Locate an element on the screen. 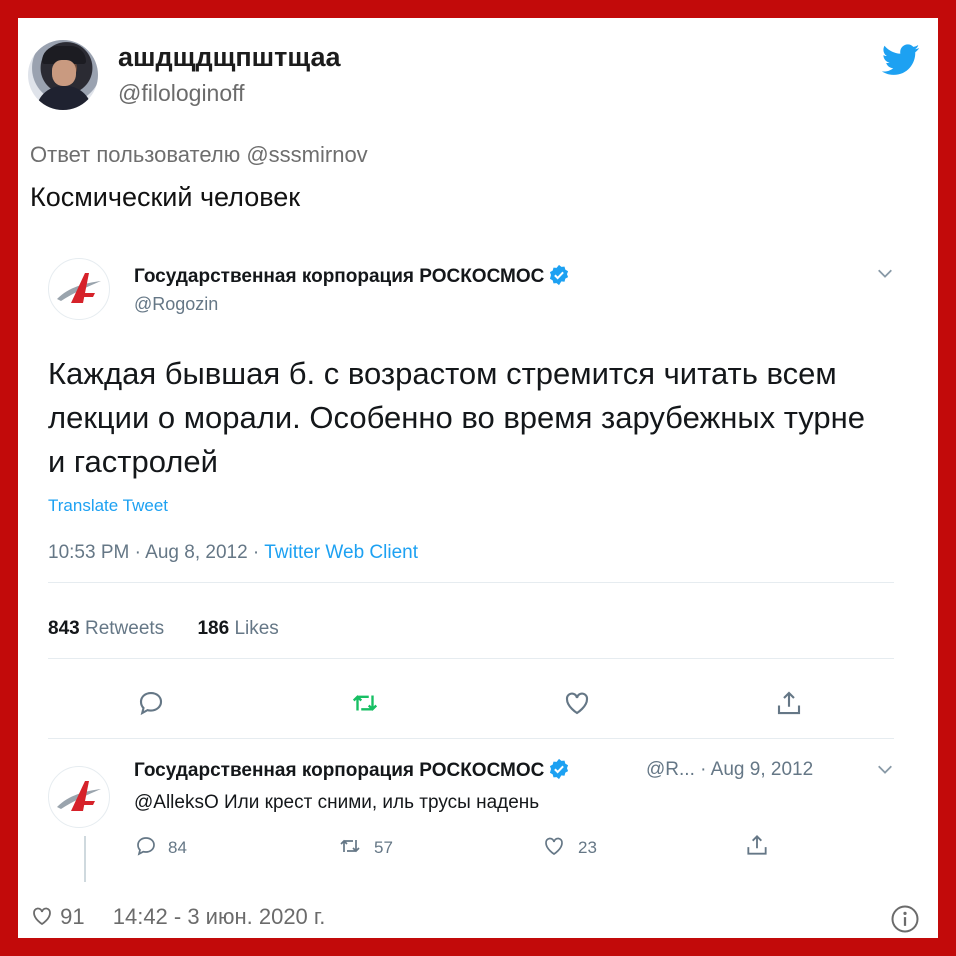 The height and width of the screenshot is (956, 956). translate-tweet-link: Translate Tweet is located at coordinates (108, 506).